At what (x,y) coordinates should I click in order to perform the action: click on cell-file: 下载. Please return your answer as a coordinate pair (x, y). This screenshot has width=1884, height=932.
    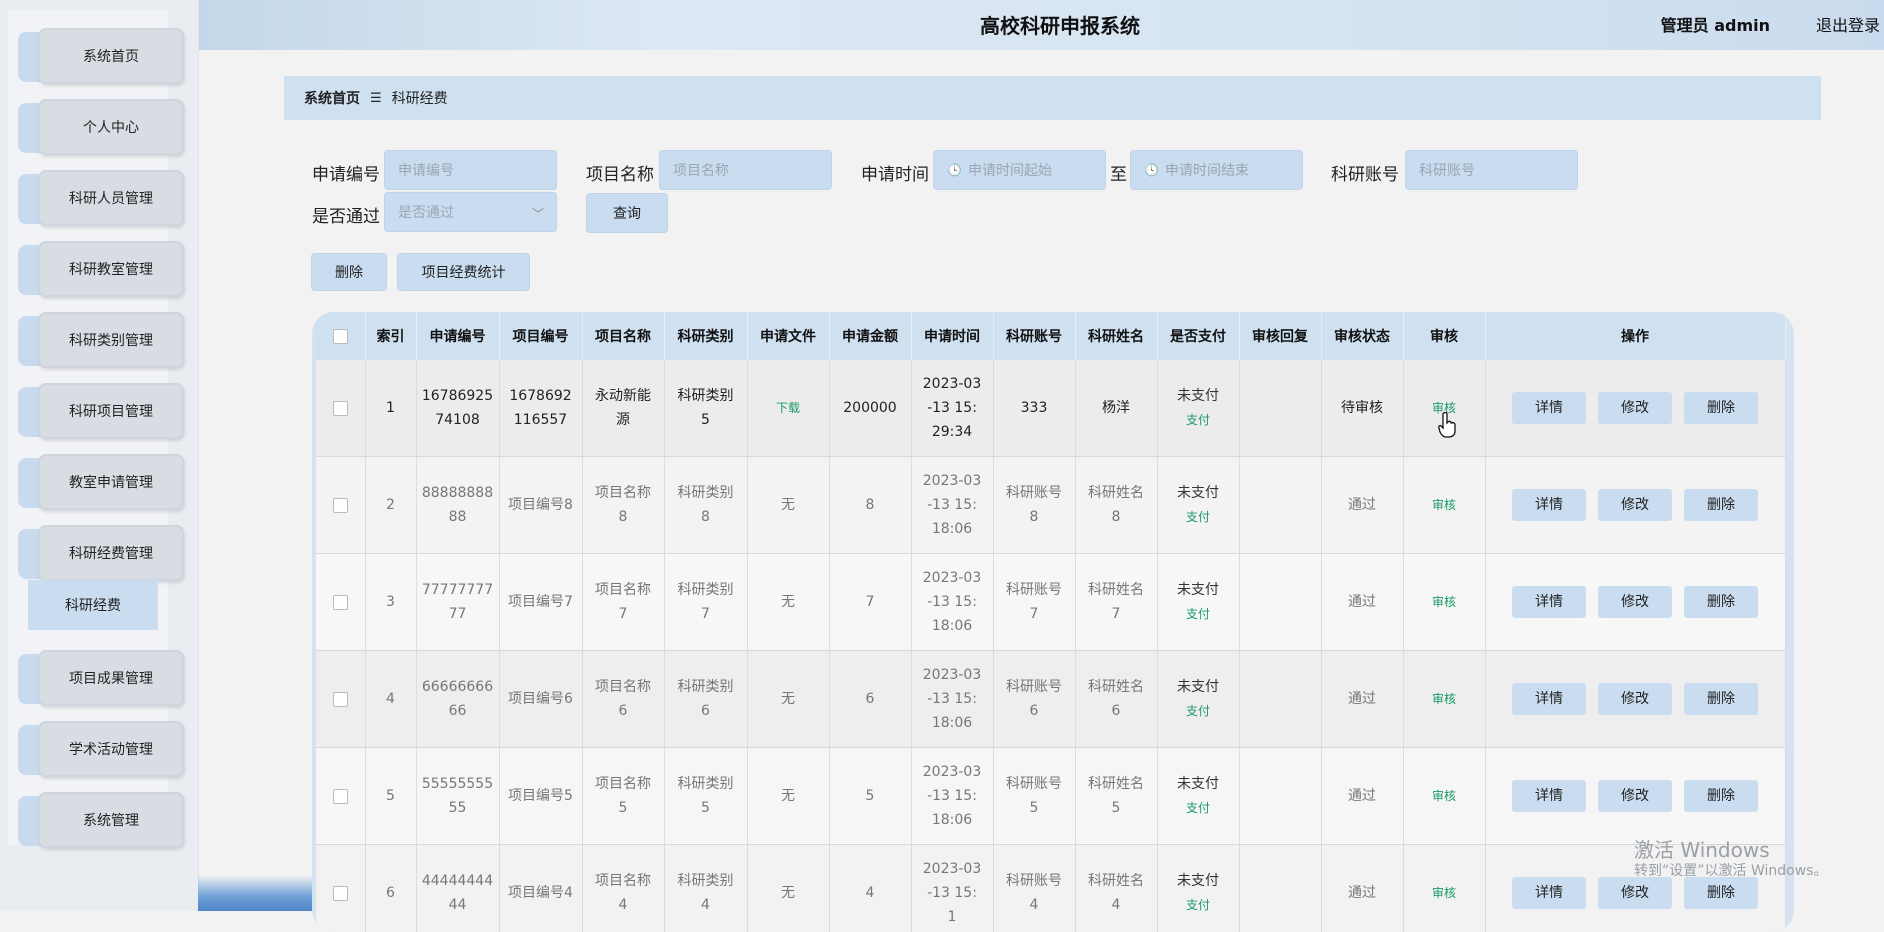
    Looking at the image, I should click on (788, 408).